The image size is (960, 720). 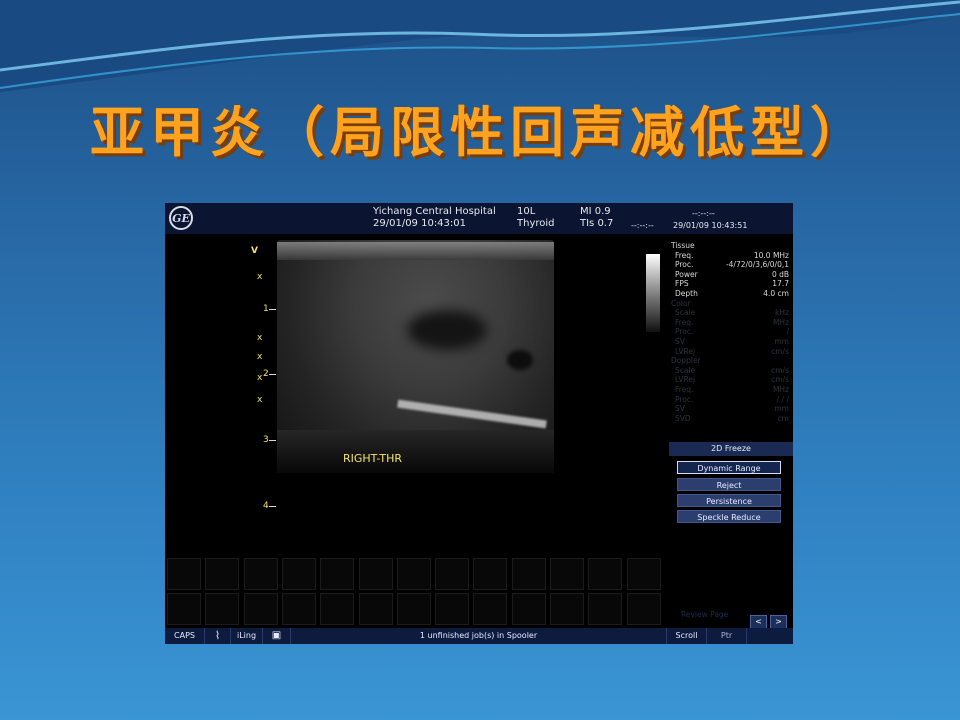 What do you see at coordinates (771, 255) in the screenshot?
I see `param-value: 10.0 MHz` at bounding box center [771, 255].